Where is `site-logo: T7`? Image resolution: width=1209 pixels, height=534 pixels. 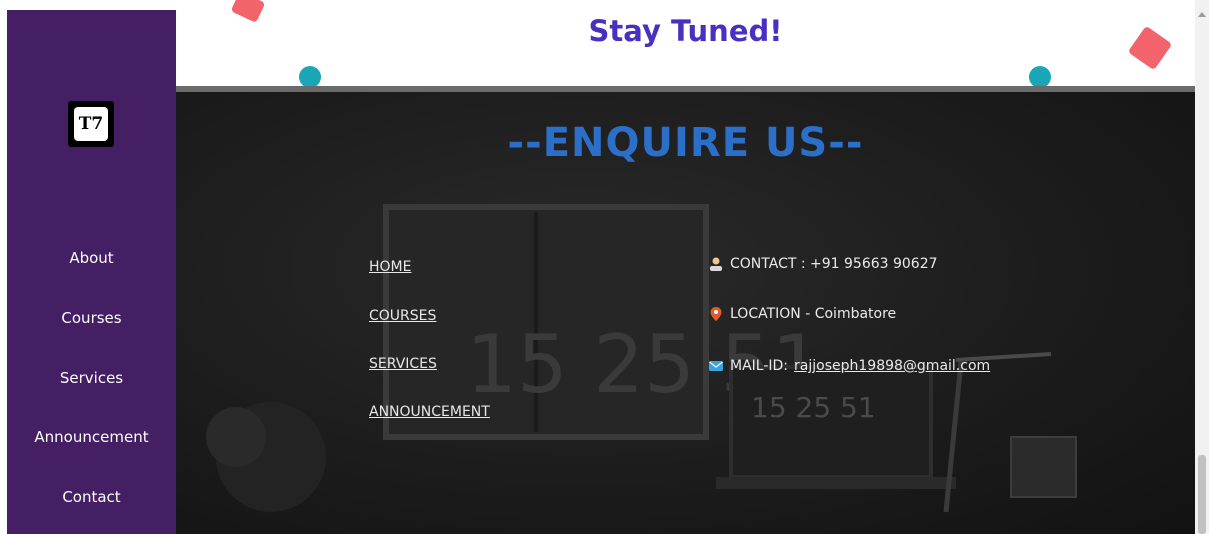
site-logo: T7 is located at coordinates (91, 124).